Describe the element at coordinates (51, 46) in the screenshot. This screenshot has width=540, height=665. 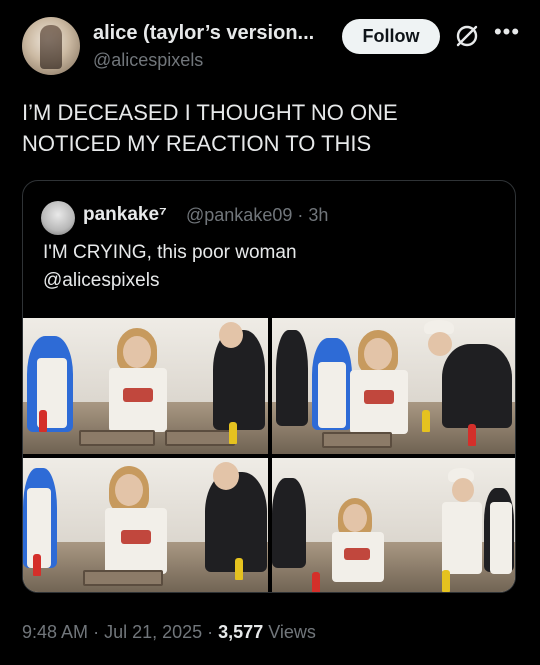
I see `author-avatar` at that location.